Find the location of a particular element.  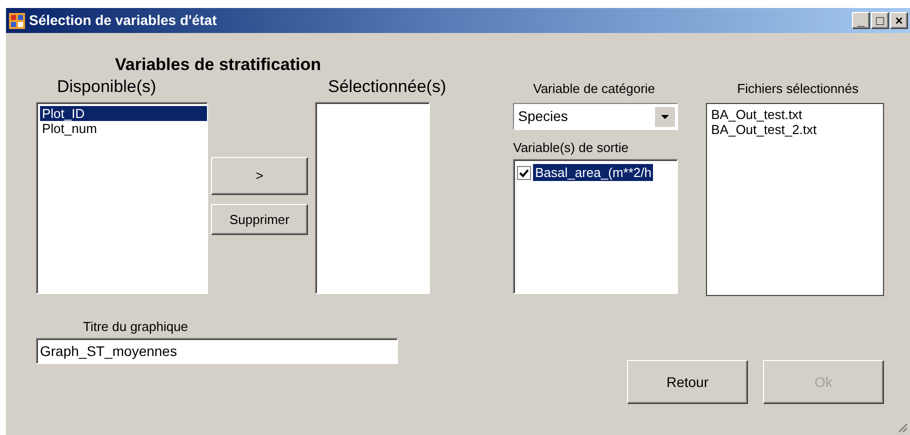

window-title: Sélection de variables d'état is located at coordinates (123, 20).